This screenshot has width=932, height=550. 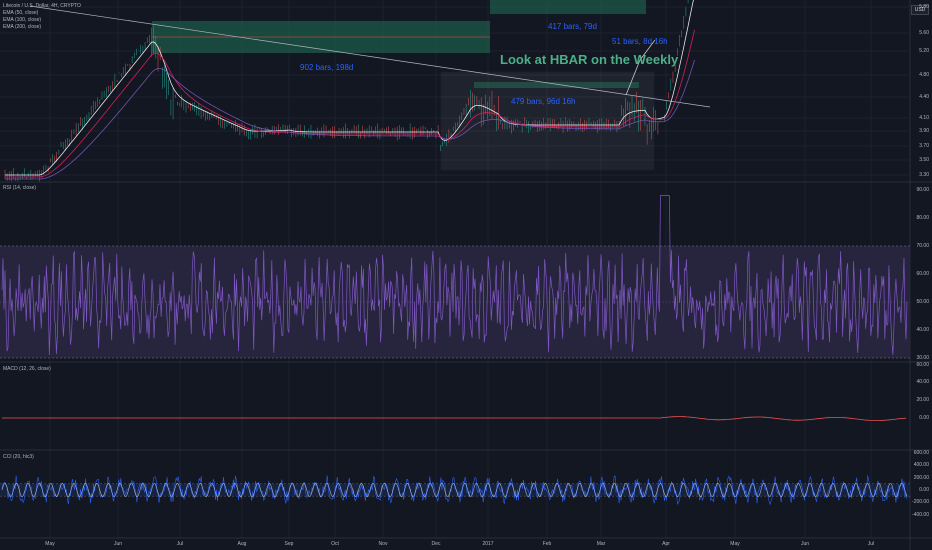 I want to click on macd-tick-label: 20.00, so click(x=922, y=400).